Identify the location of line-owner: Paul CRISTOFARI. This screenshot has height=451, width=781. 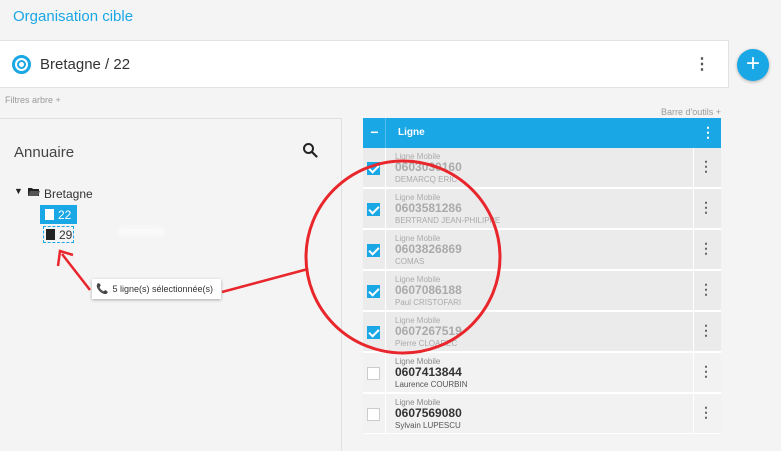
(428, 302).